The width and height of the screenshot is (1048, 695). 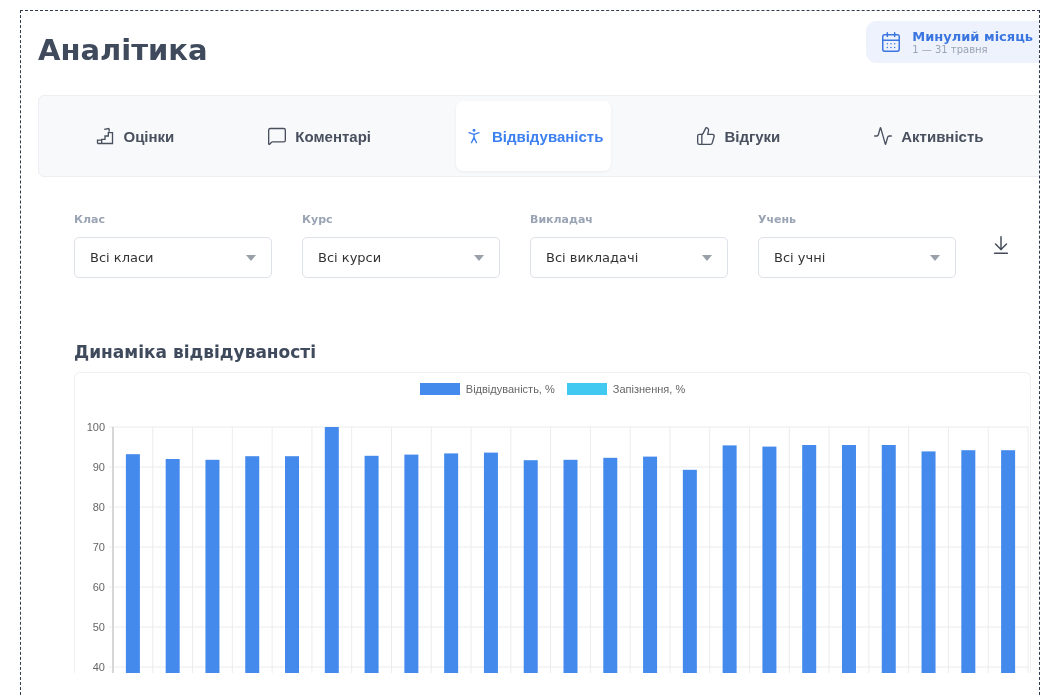 What do you see at coordinates (562, 219) in the screenshot?
I see `filter-label: Викладач` at bounding box center [562, 219].